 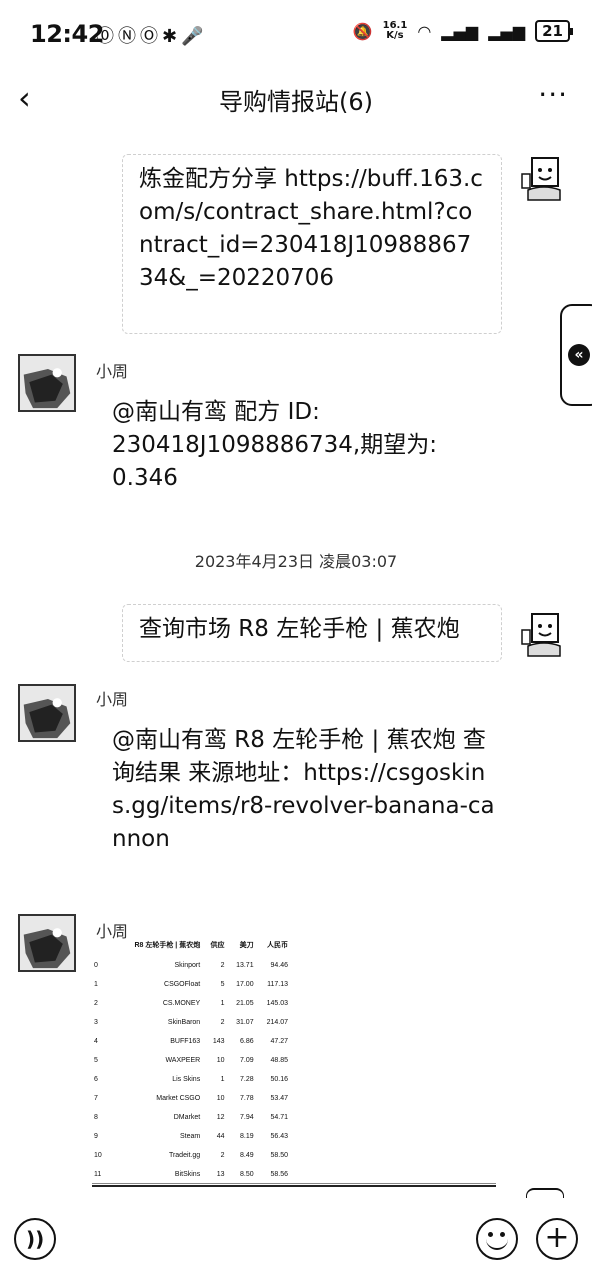 What do you see at coordinates (296, 561) in the screenshot?
I see `message-timestamp: 2023年4月23日 凌晨03:07` at bounding box center [296, 561].